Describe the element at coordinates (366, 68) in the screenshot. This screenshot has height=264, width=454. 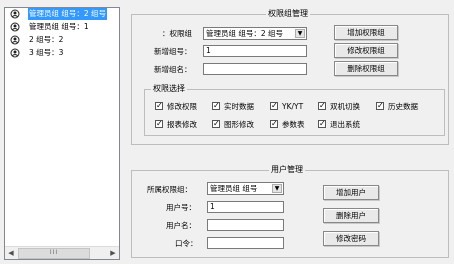
I see `delete-permission-group-button: 删除权限组` at that location.